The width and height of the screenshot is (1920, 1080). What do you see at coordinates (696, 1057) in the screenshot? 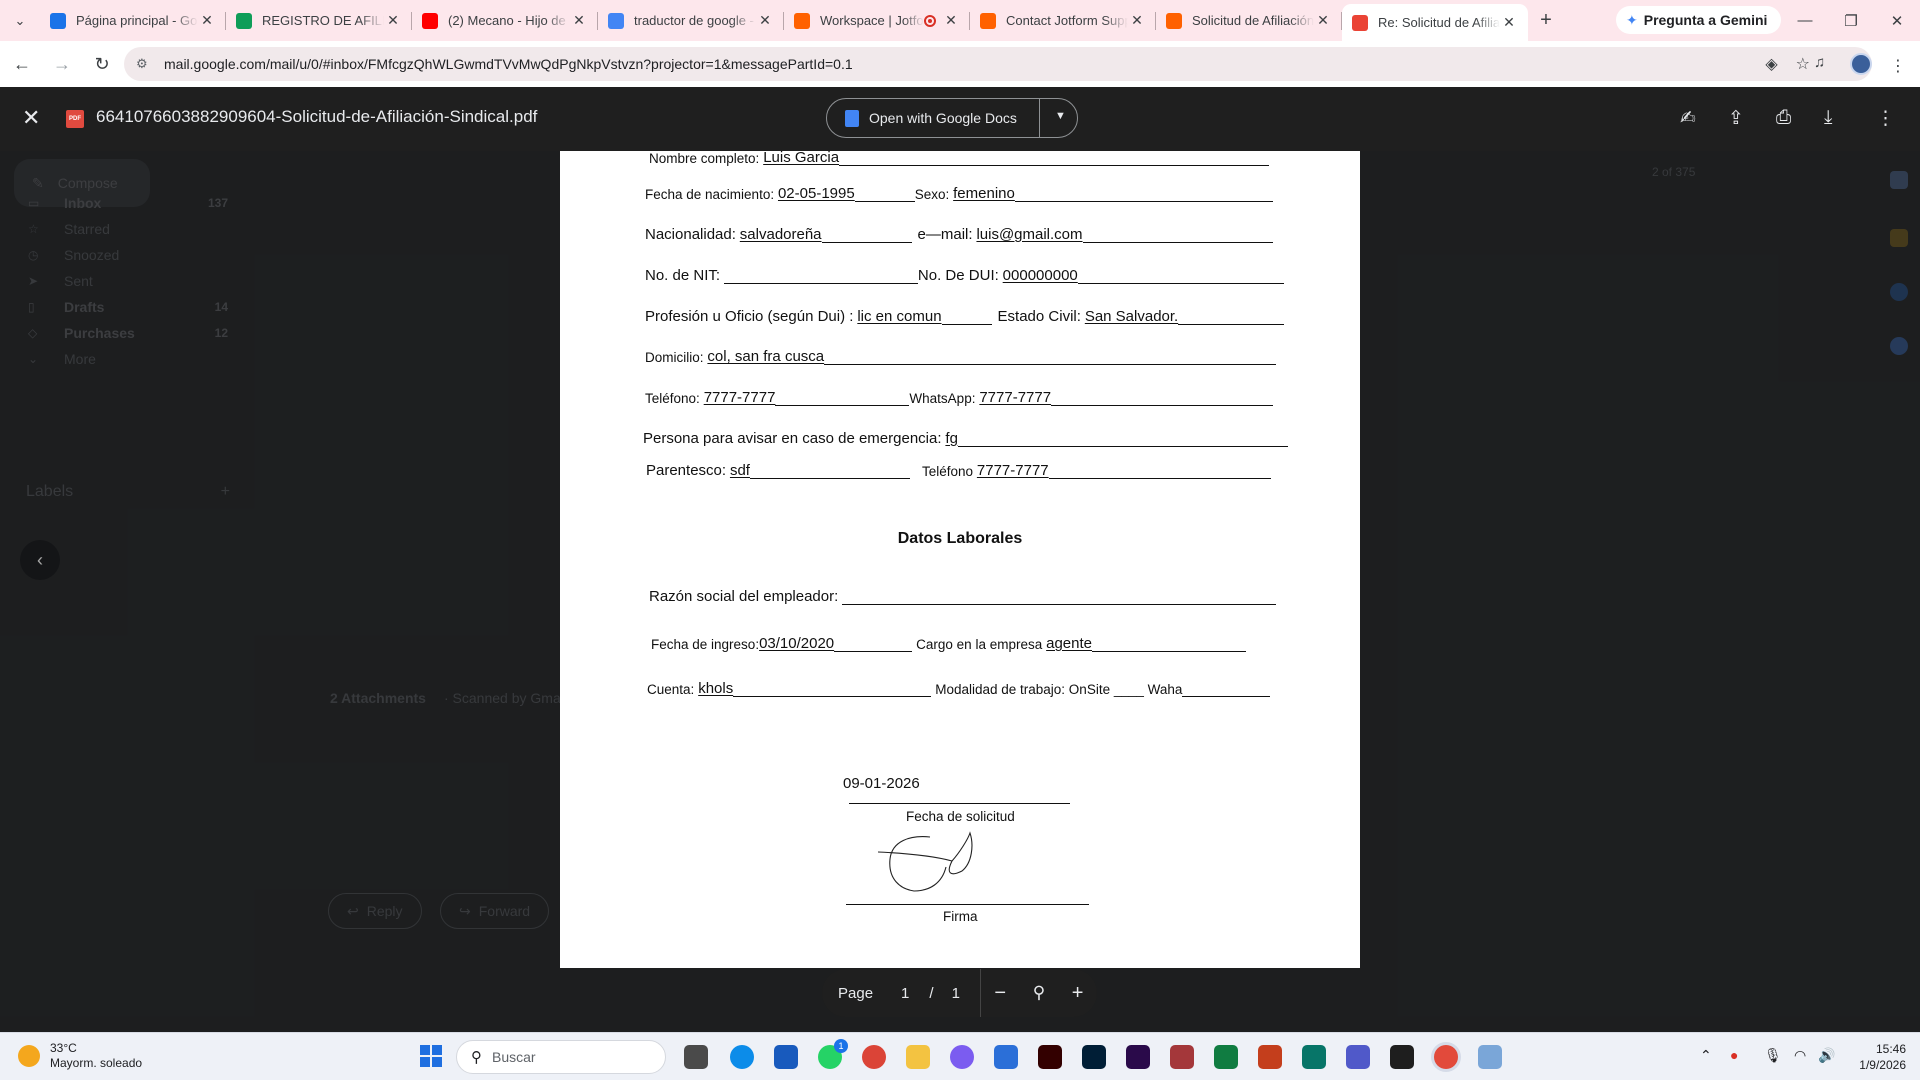
I see `task-view-icon` at bounding box center [696, 1057].